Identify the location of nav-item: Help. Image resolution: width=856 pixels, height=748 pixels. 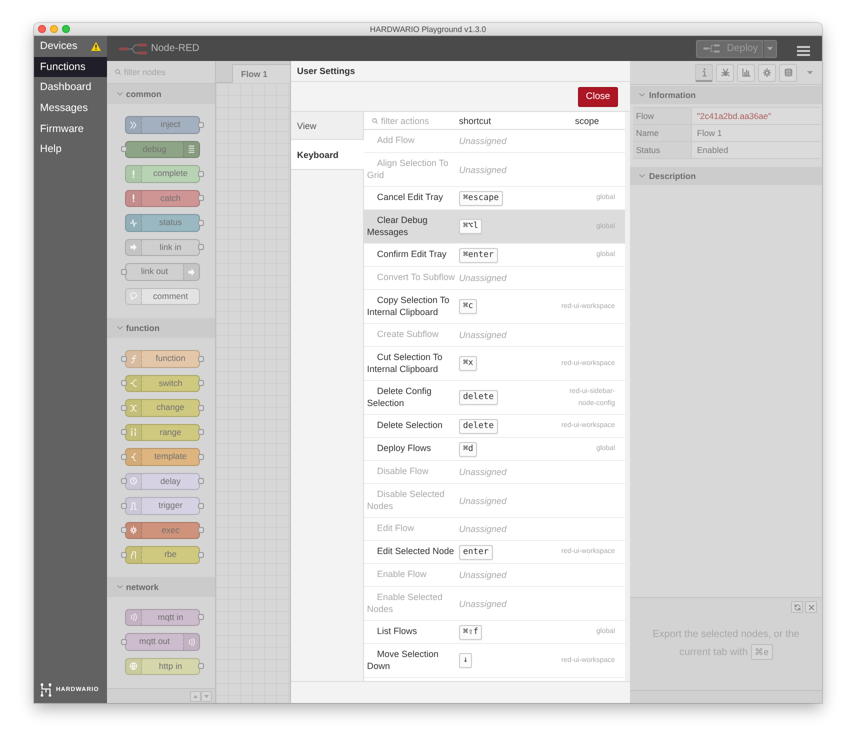
(70, 149).